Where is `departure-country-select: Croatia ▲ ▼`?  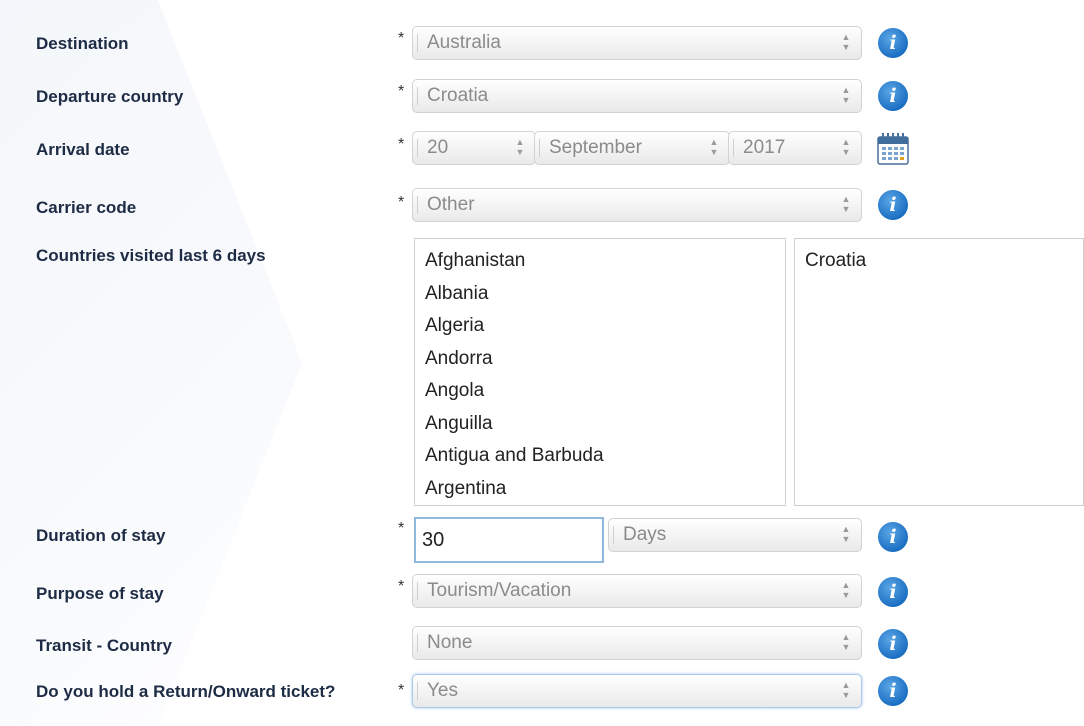 departure-country-select: Croatia ▲ ▼ is located at coordinates (637, 96).